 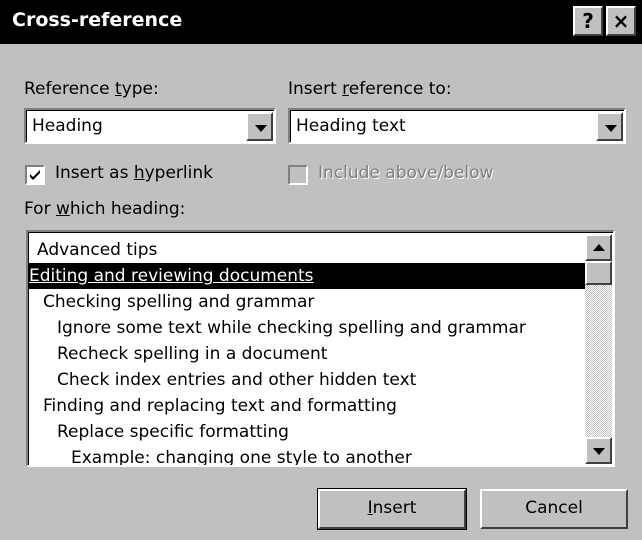 What do you see at coordinates (321, 22) in the screenshot?
I see `title-bar: Cross-reference ? ×` at bounding box center [321, 22].